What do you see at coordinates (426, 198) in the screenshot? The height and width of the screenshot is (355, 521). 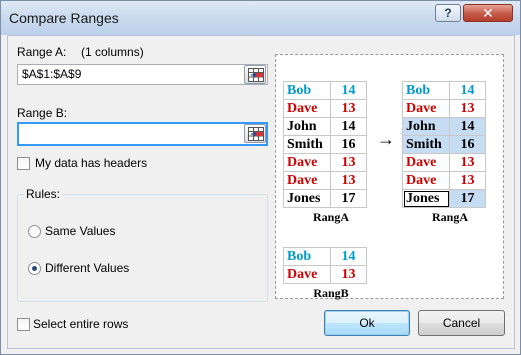 I see `cell-name-active: Jones` at bounding box center [426, 198].